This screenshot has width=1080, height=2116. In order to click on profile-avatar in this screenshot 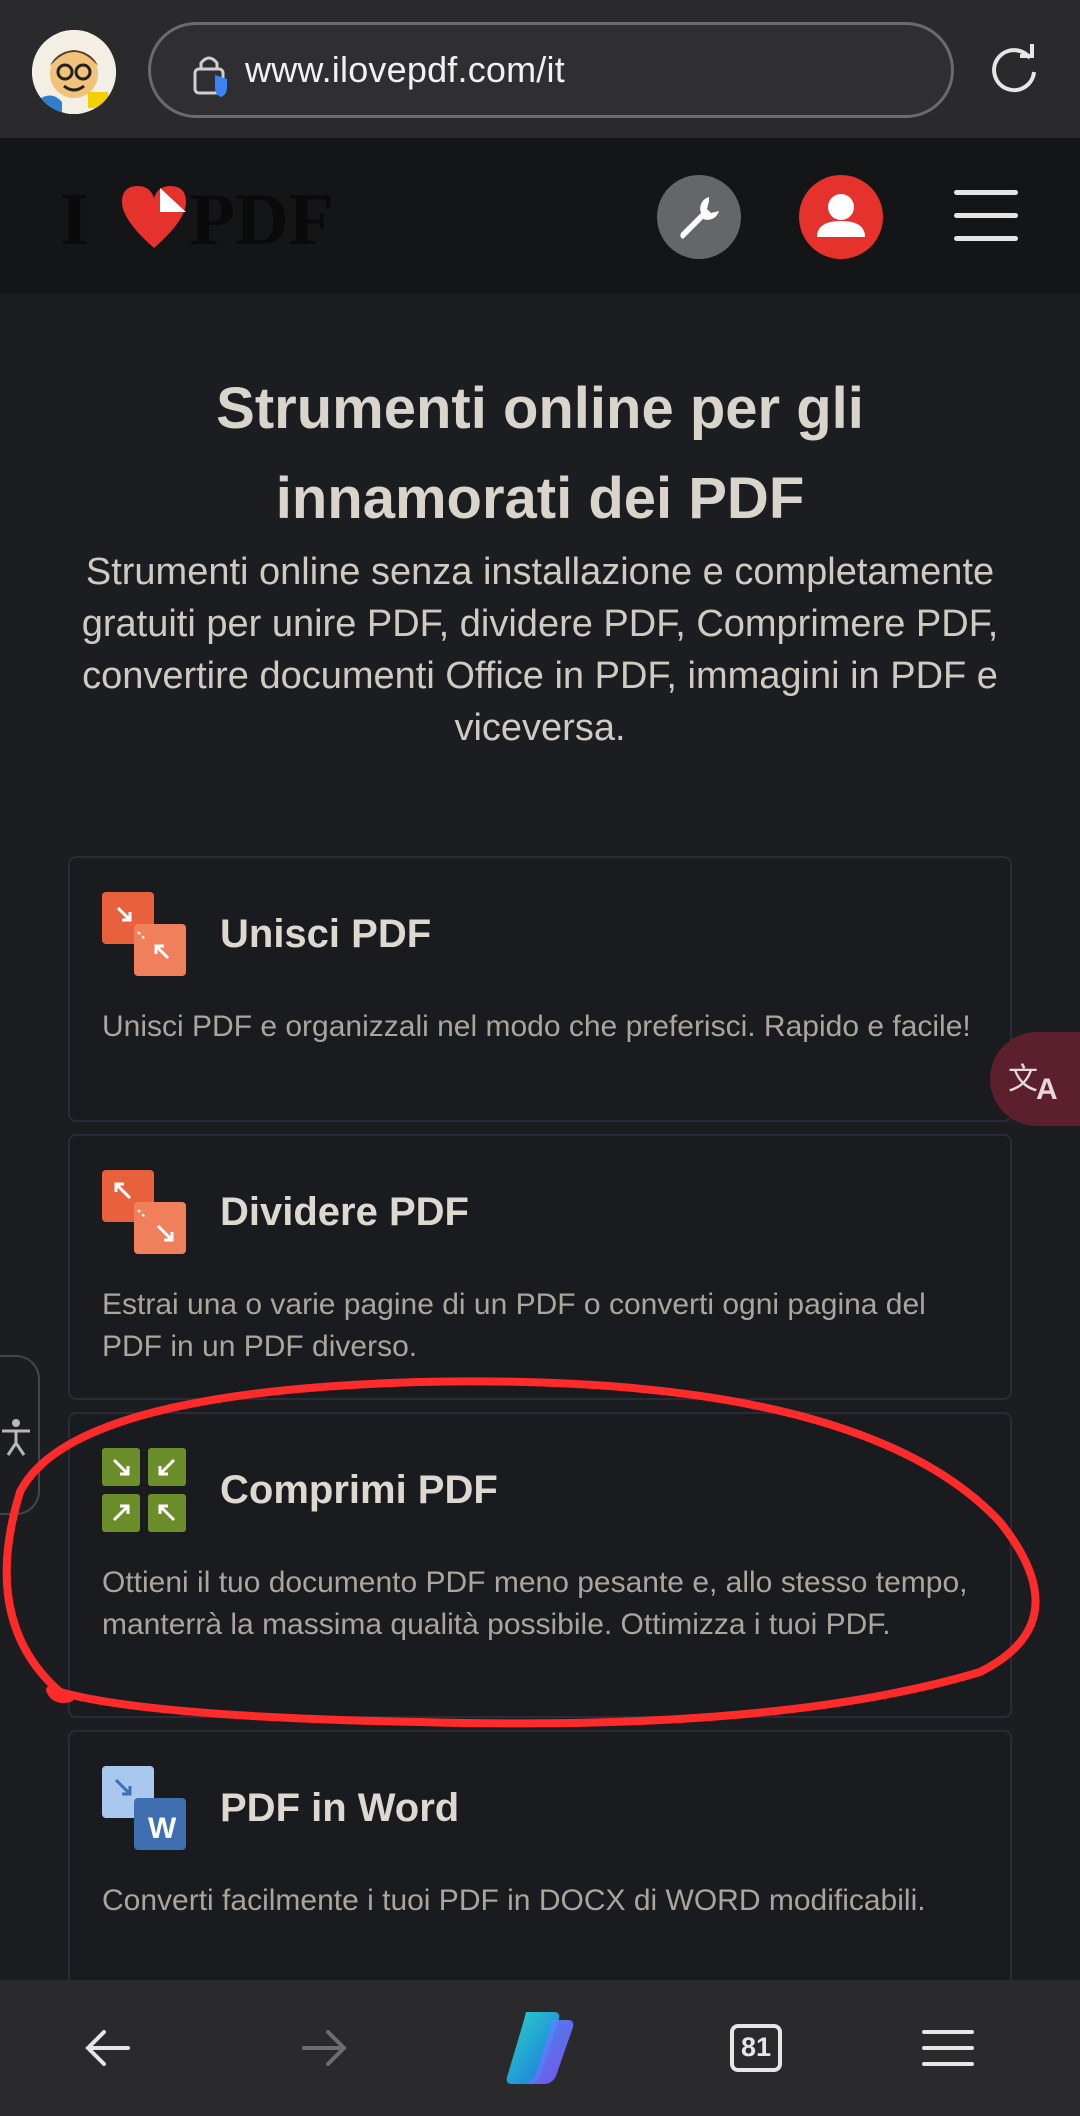, I will do `click(74, 72)`.